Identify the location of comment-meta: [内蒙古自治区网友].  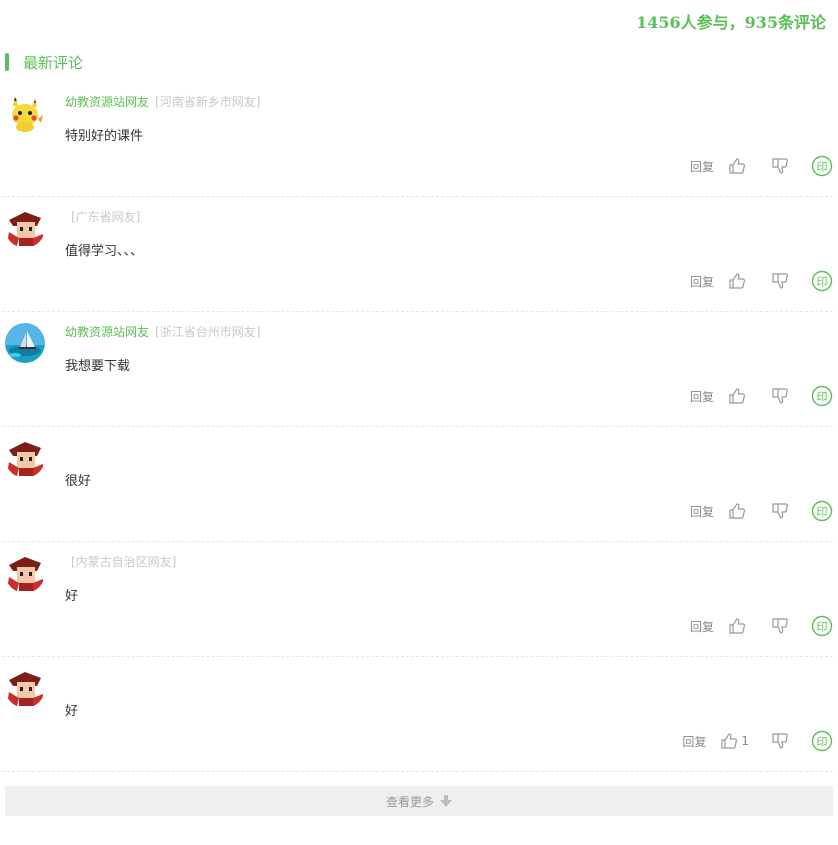
(120, 561).